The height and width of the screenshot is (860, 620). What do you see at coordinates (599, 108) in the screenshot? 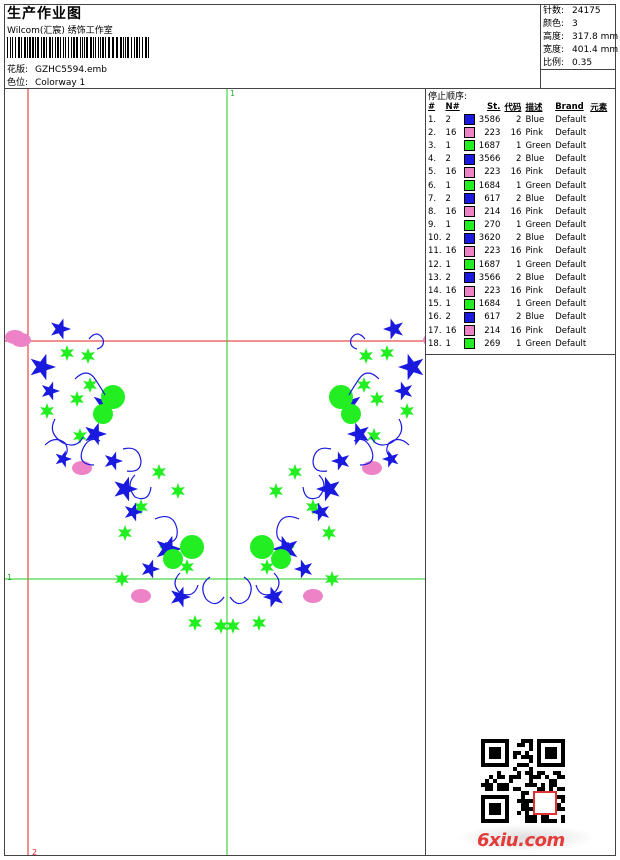
I see `column-header: 元素` at bounding box center [599, 108].